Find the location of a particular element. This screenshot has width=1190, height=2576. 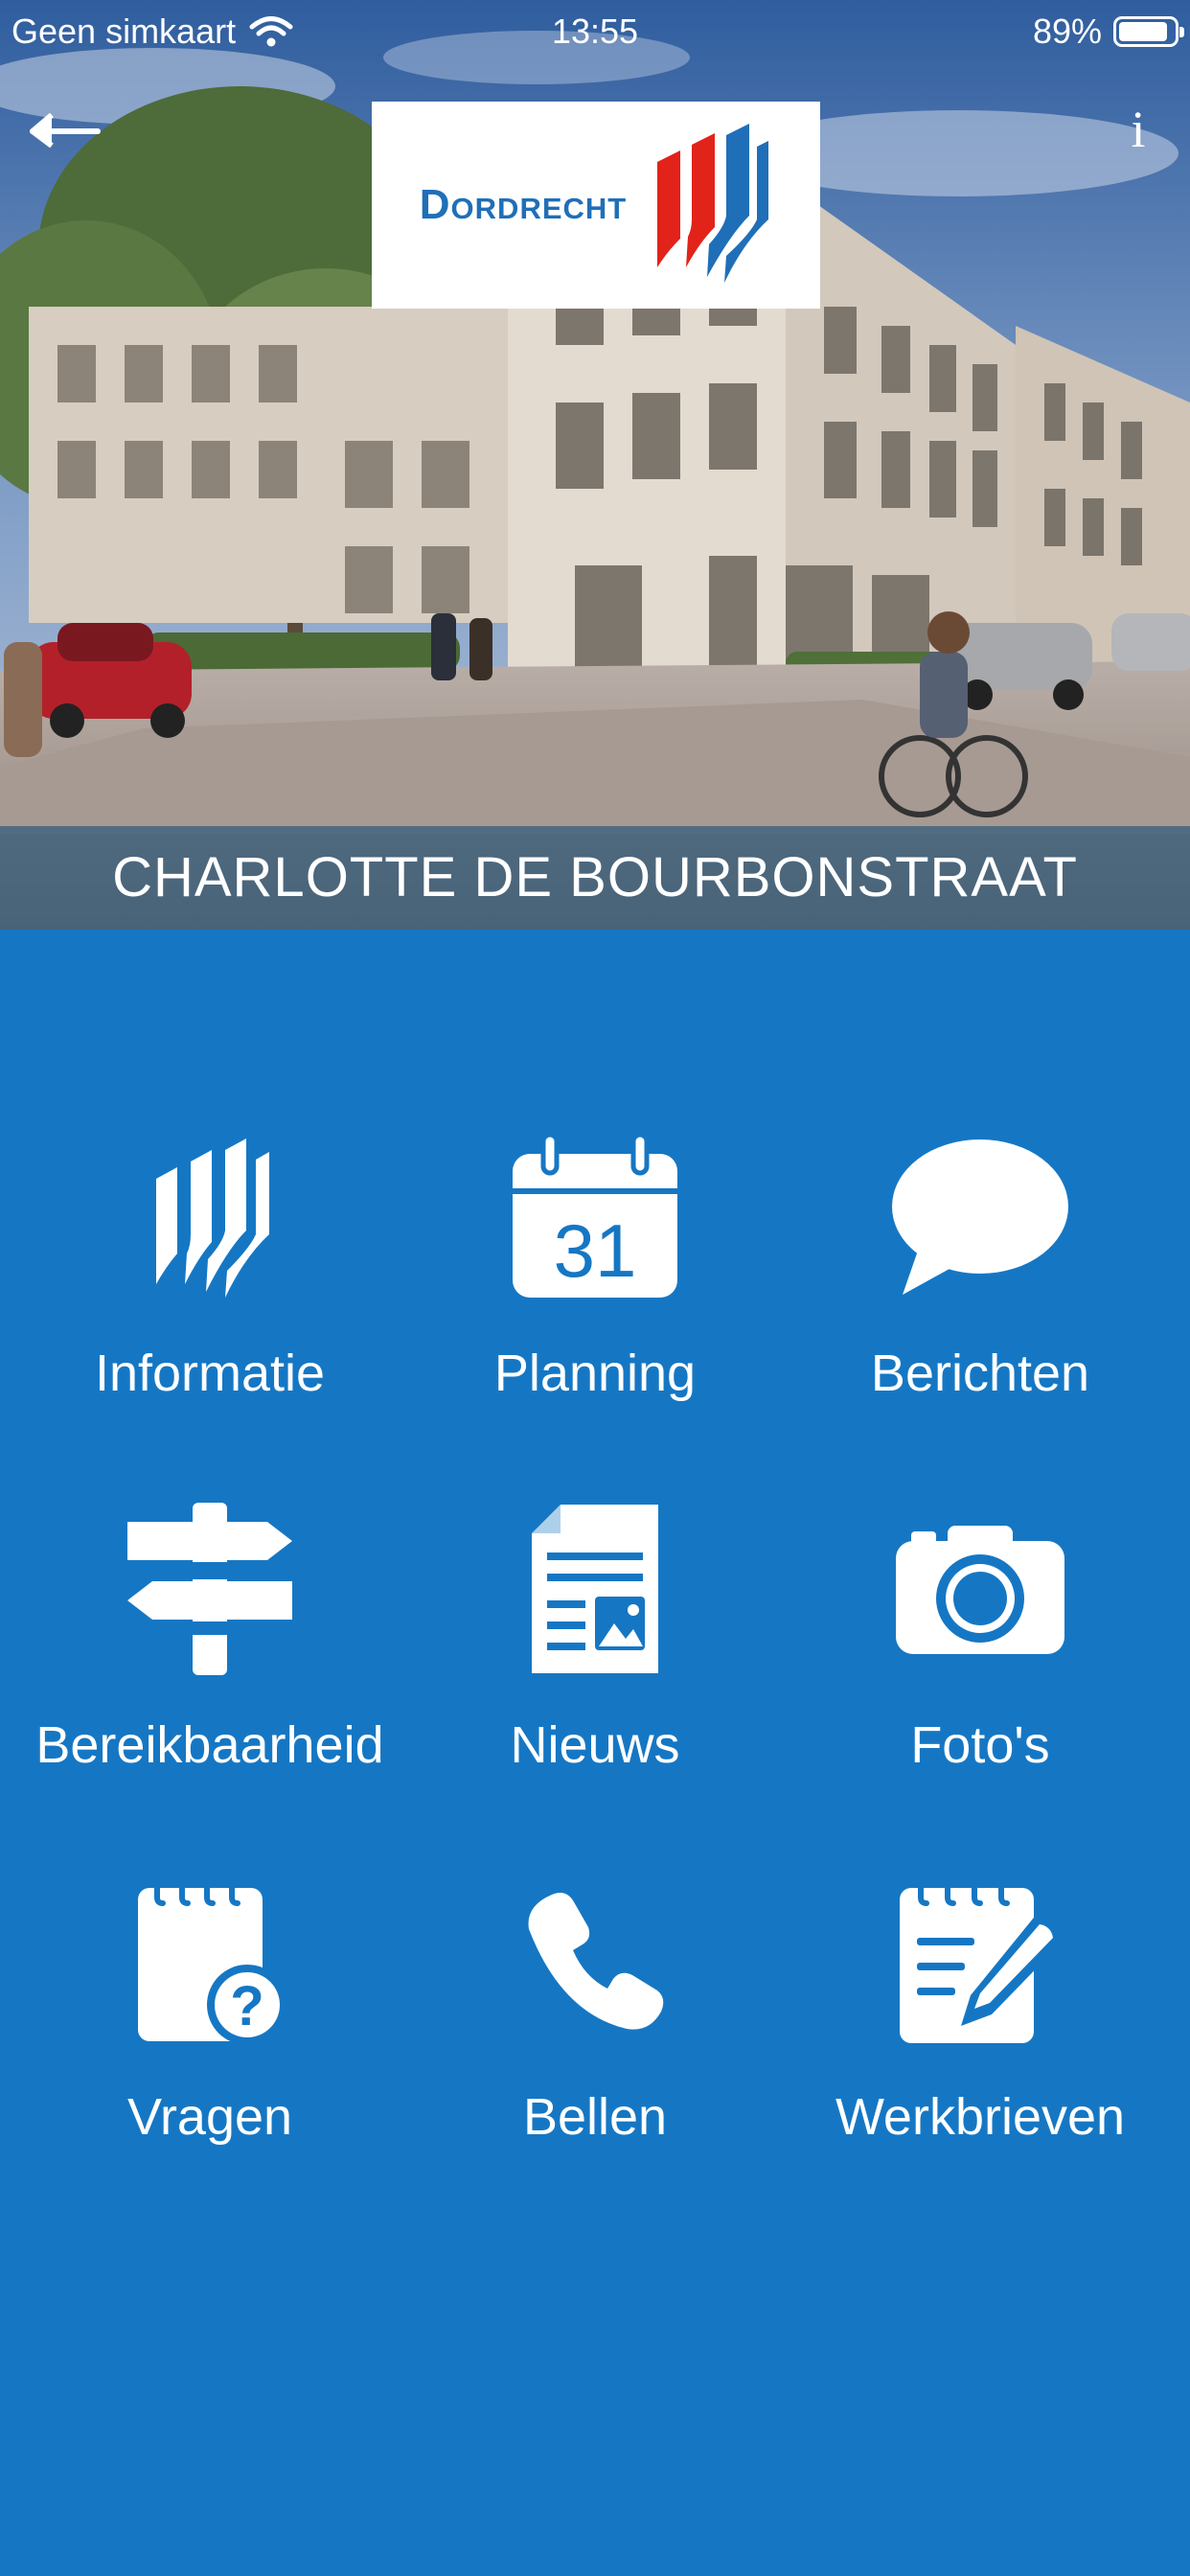

menu-label: Werkbrieven is located at coordinates (981, 2117).